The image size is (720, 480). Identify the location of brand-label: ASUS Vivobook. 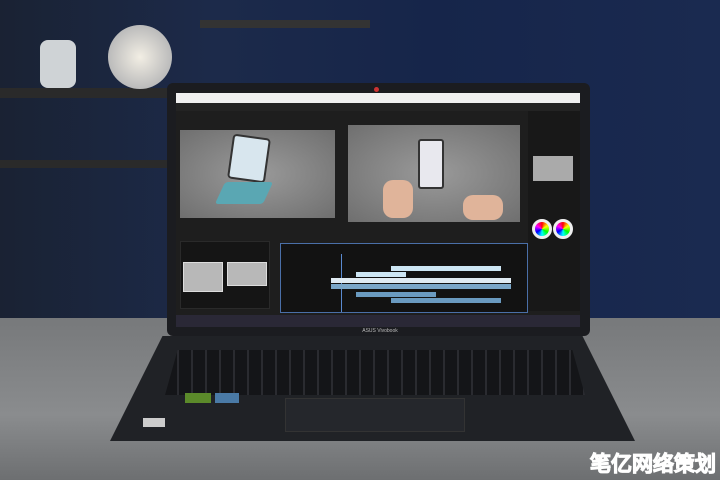
(380, 331).